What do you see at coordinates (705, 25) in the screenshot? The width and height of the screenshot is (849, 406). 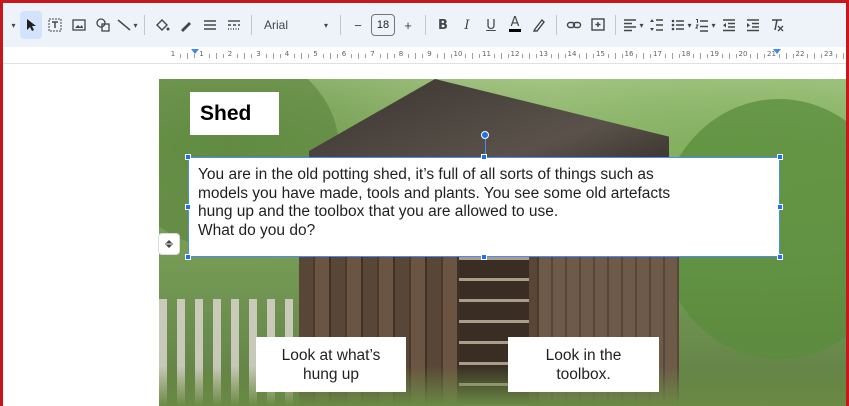 I see `numbered-list-icon: ▾` at bounding box center [705, 25].